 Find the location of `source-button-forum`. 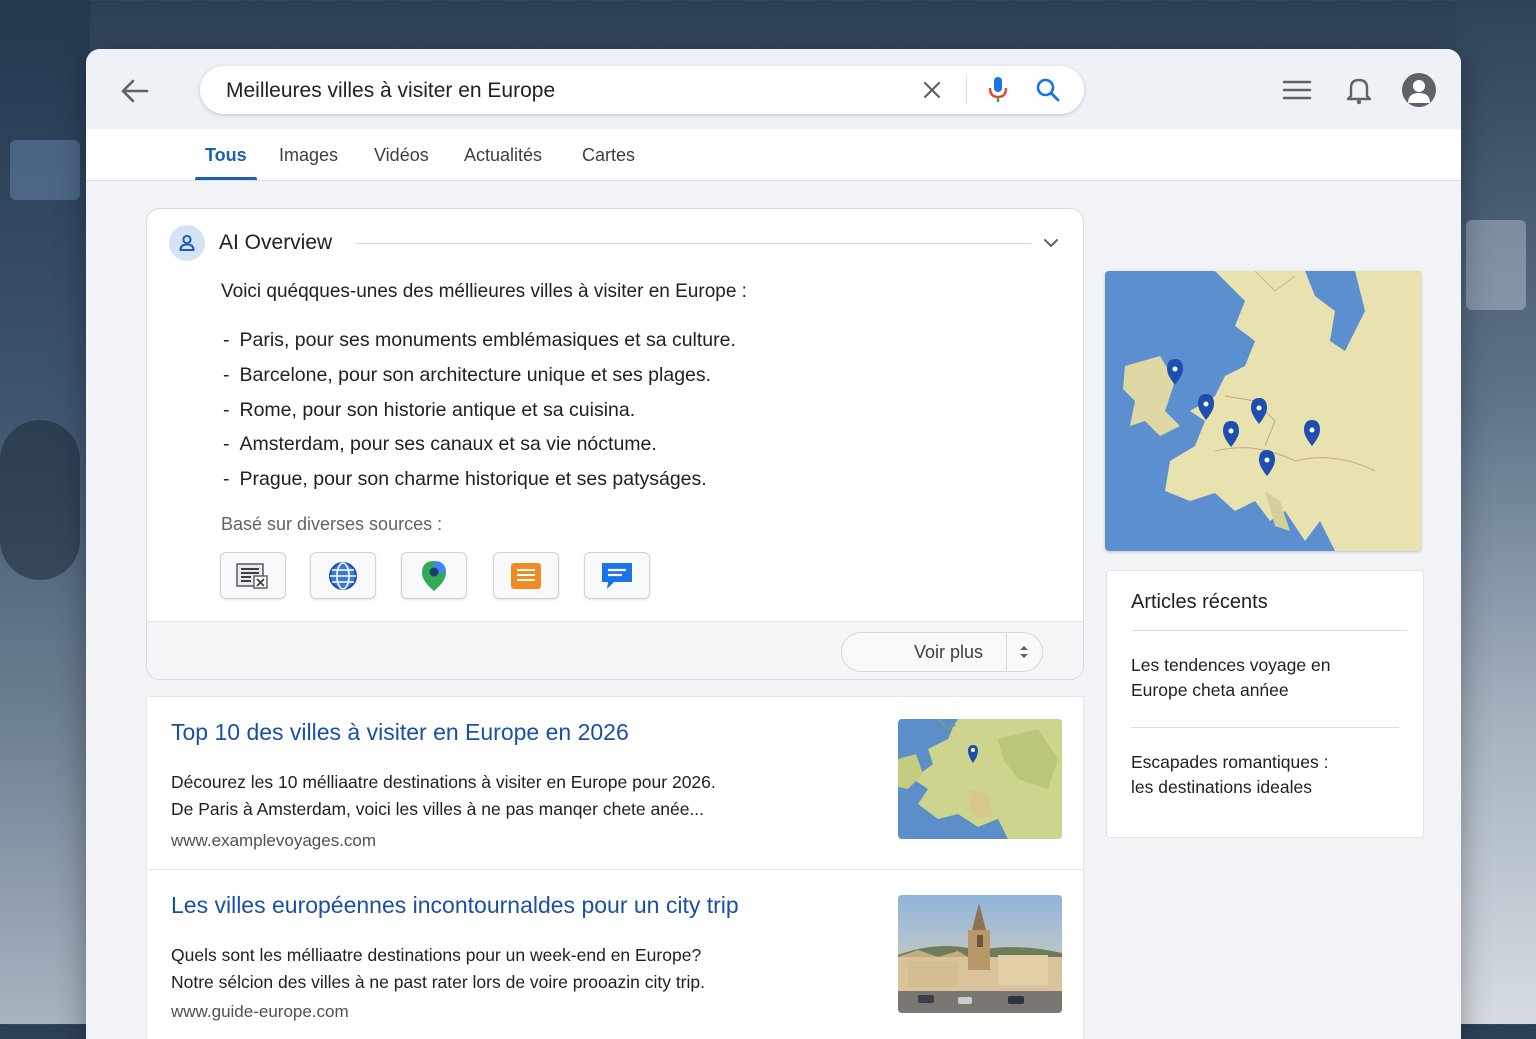

source-button-forum is located at coordinates (617, 575).